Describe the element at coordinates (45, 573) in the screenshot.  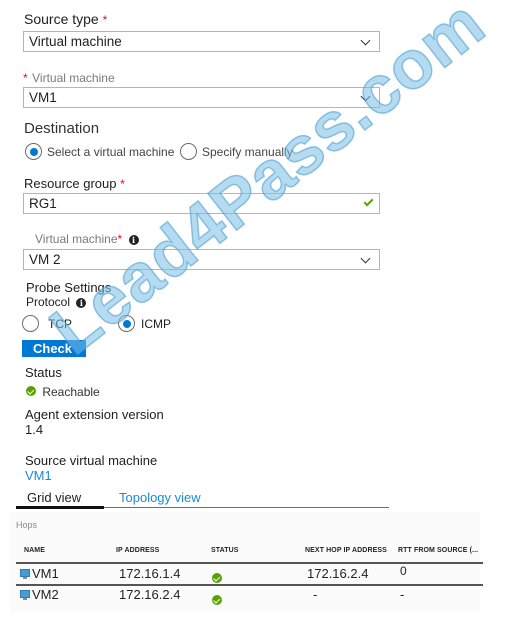
I see `row-name-text: VM1` at that location.